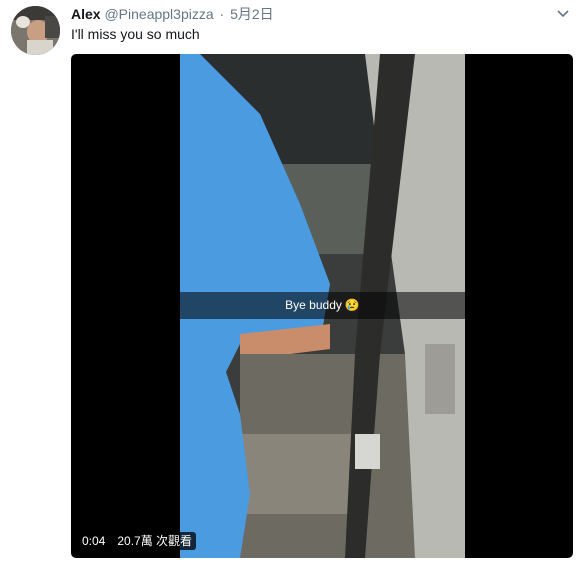 The height and width of the screenshot is (571, 587). Describe the element at coordinates (252, 14) in the screenshot. I see `tweet-date: 5月2日` at that location.